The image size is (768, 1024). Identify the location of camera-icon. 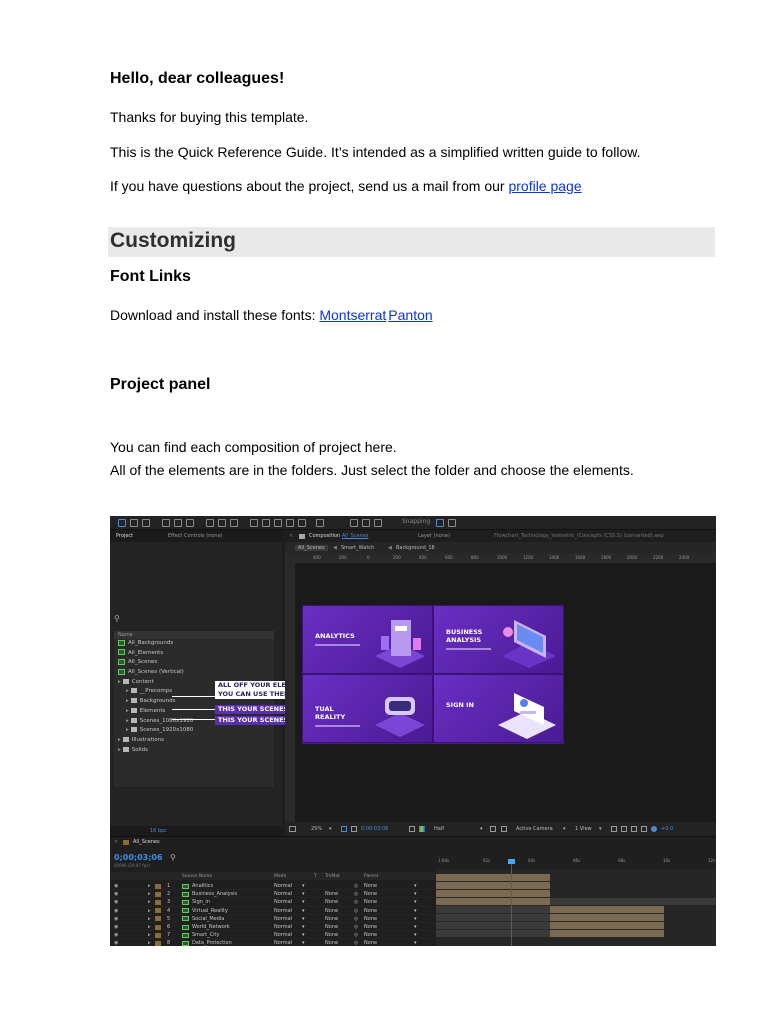
(412, 829).